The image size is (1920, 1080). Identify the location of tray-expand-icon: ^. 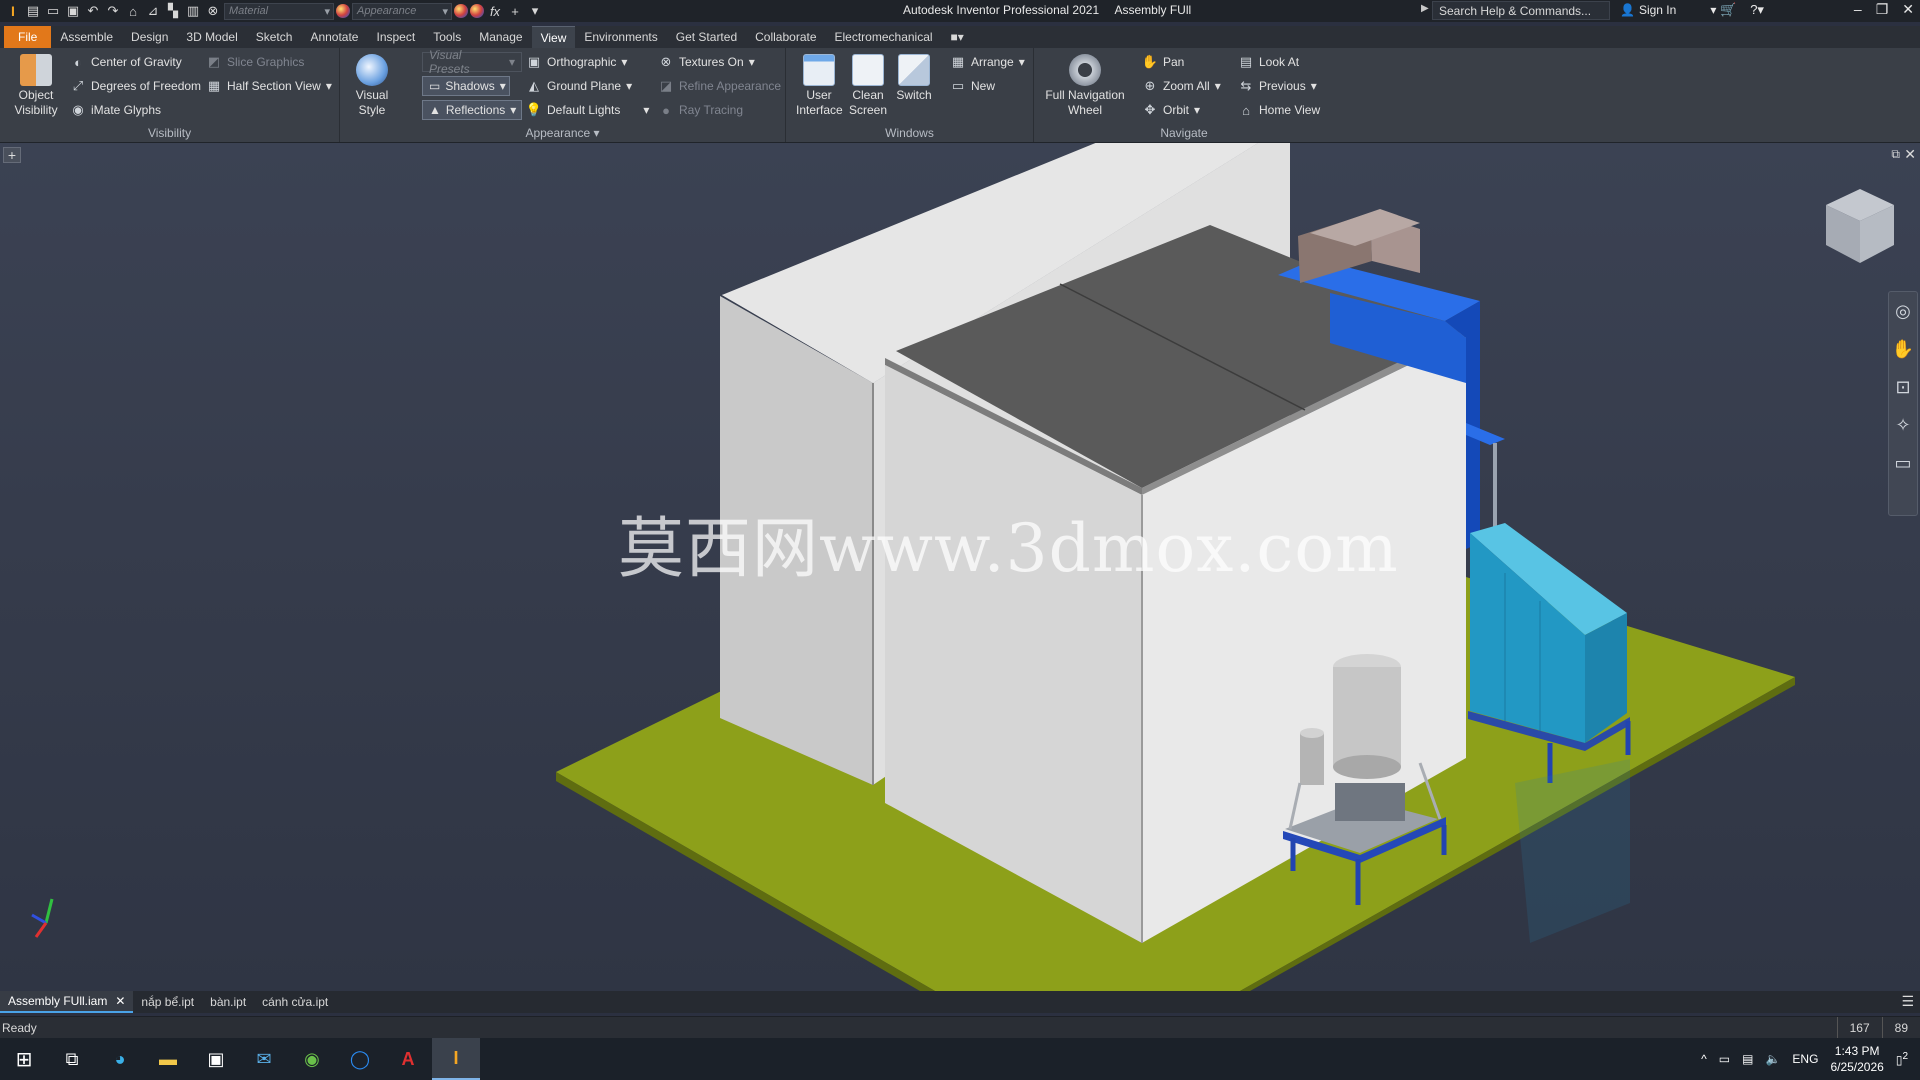
(1704, 1059).